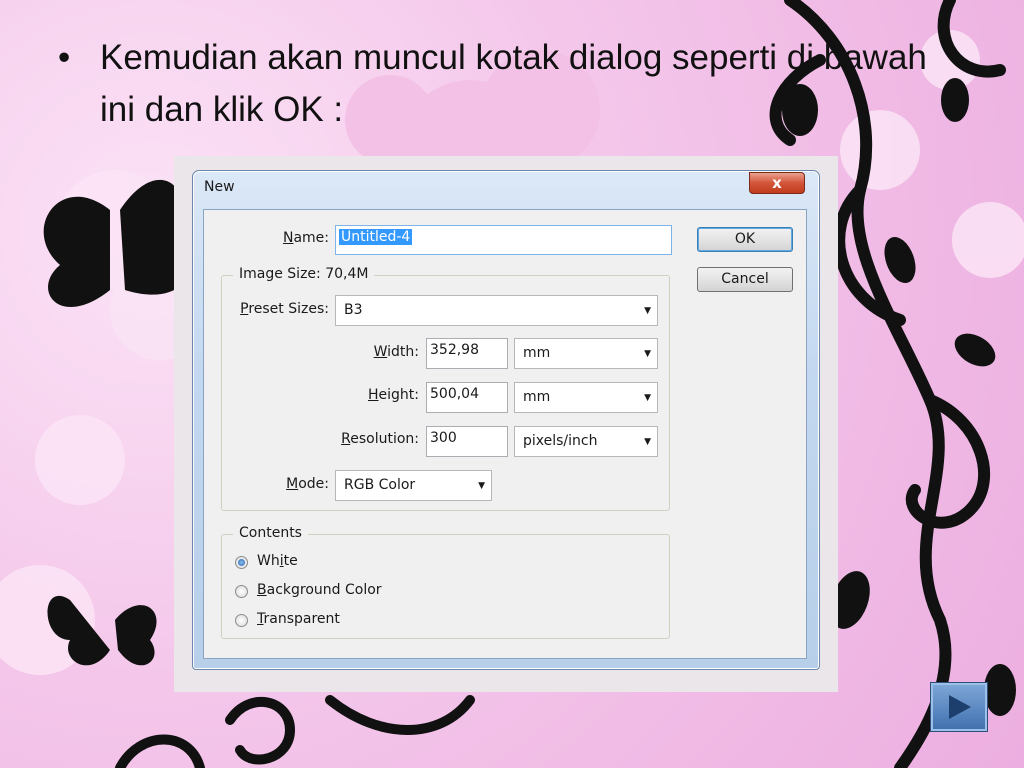  I want to click on preset-sizes-label: Preset Sizes:, so click(284, 309).